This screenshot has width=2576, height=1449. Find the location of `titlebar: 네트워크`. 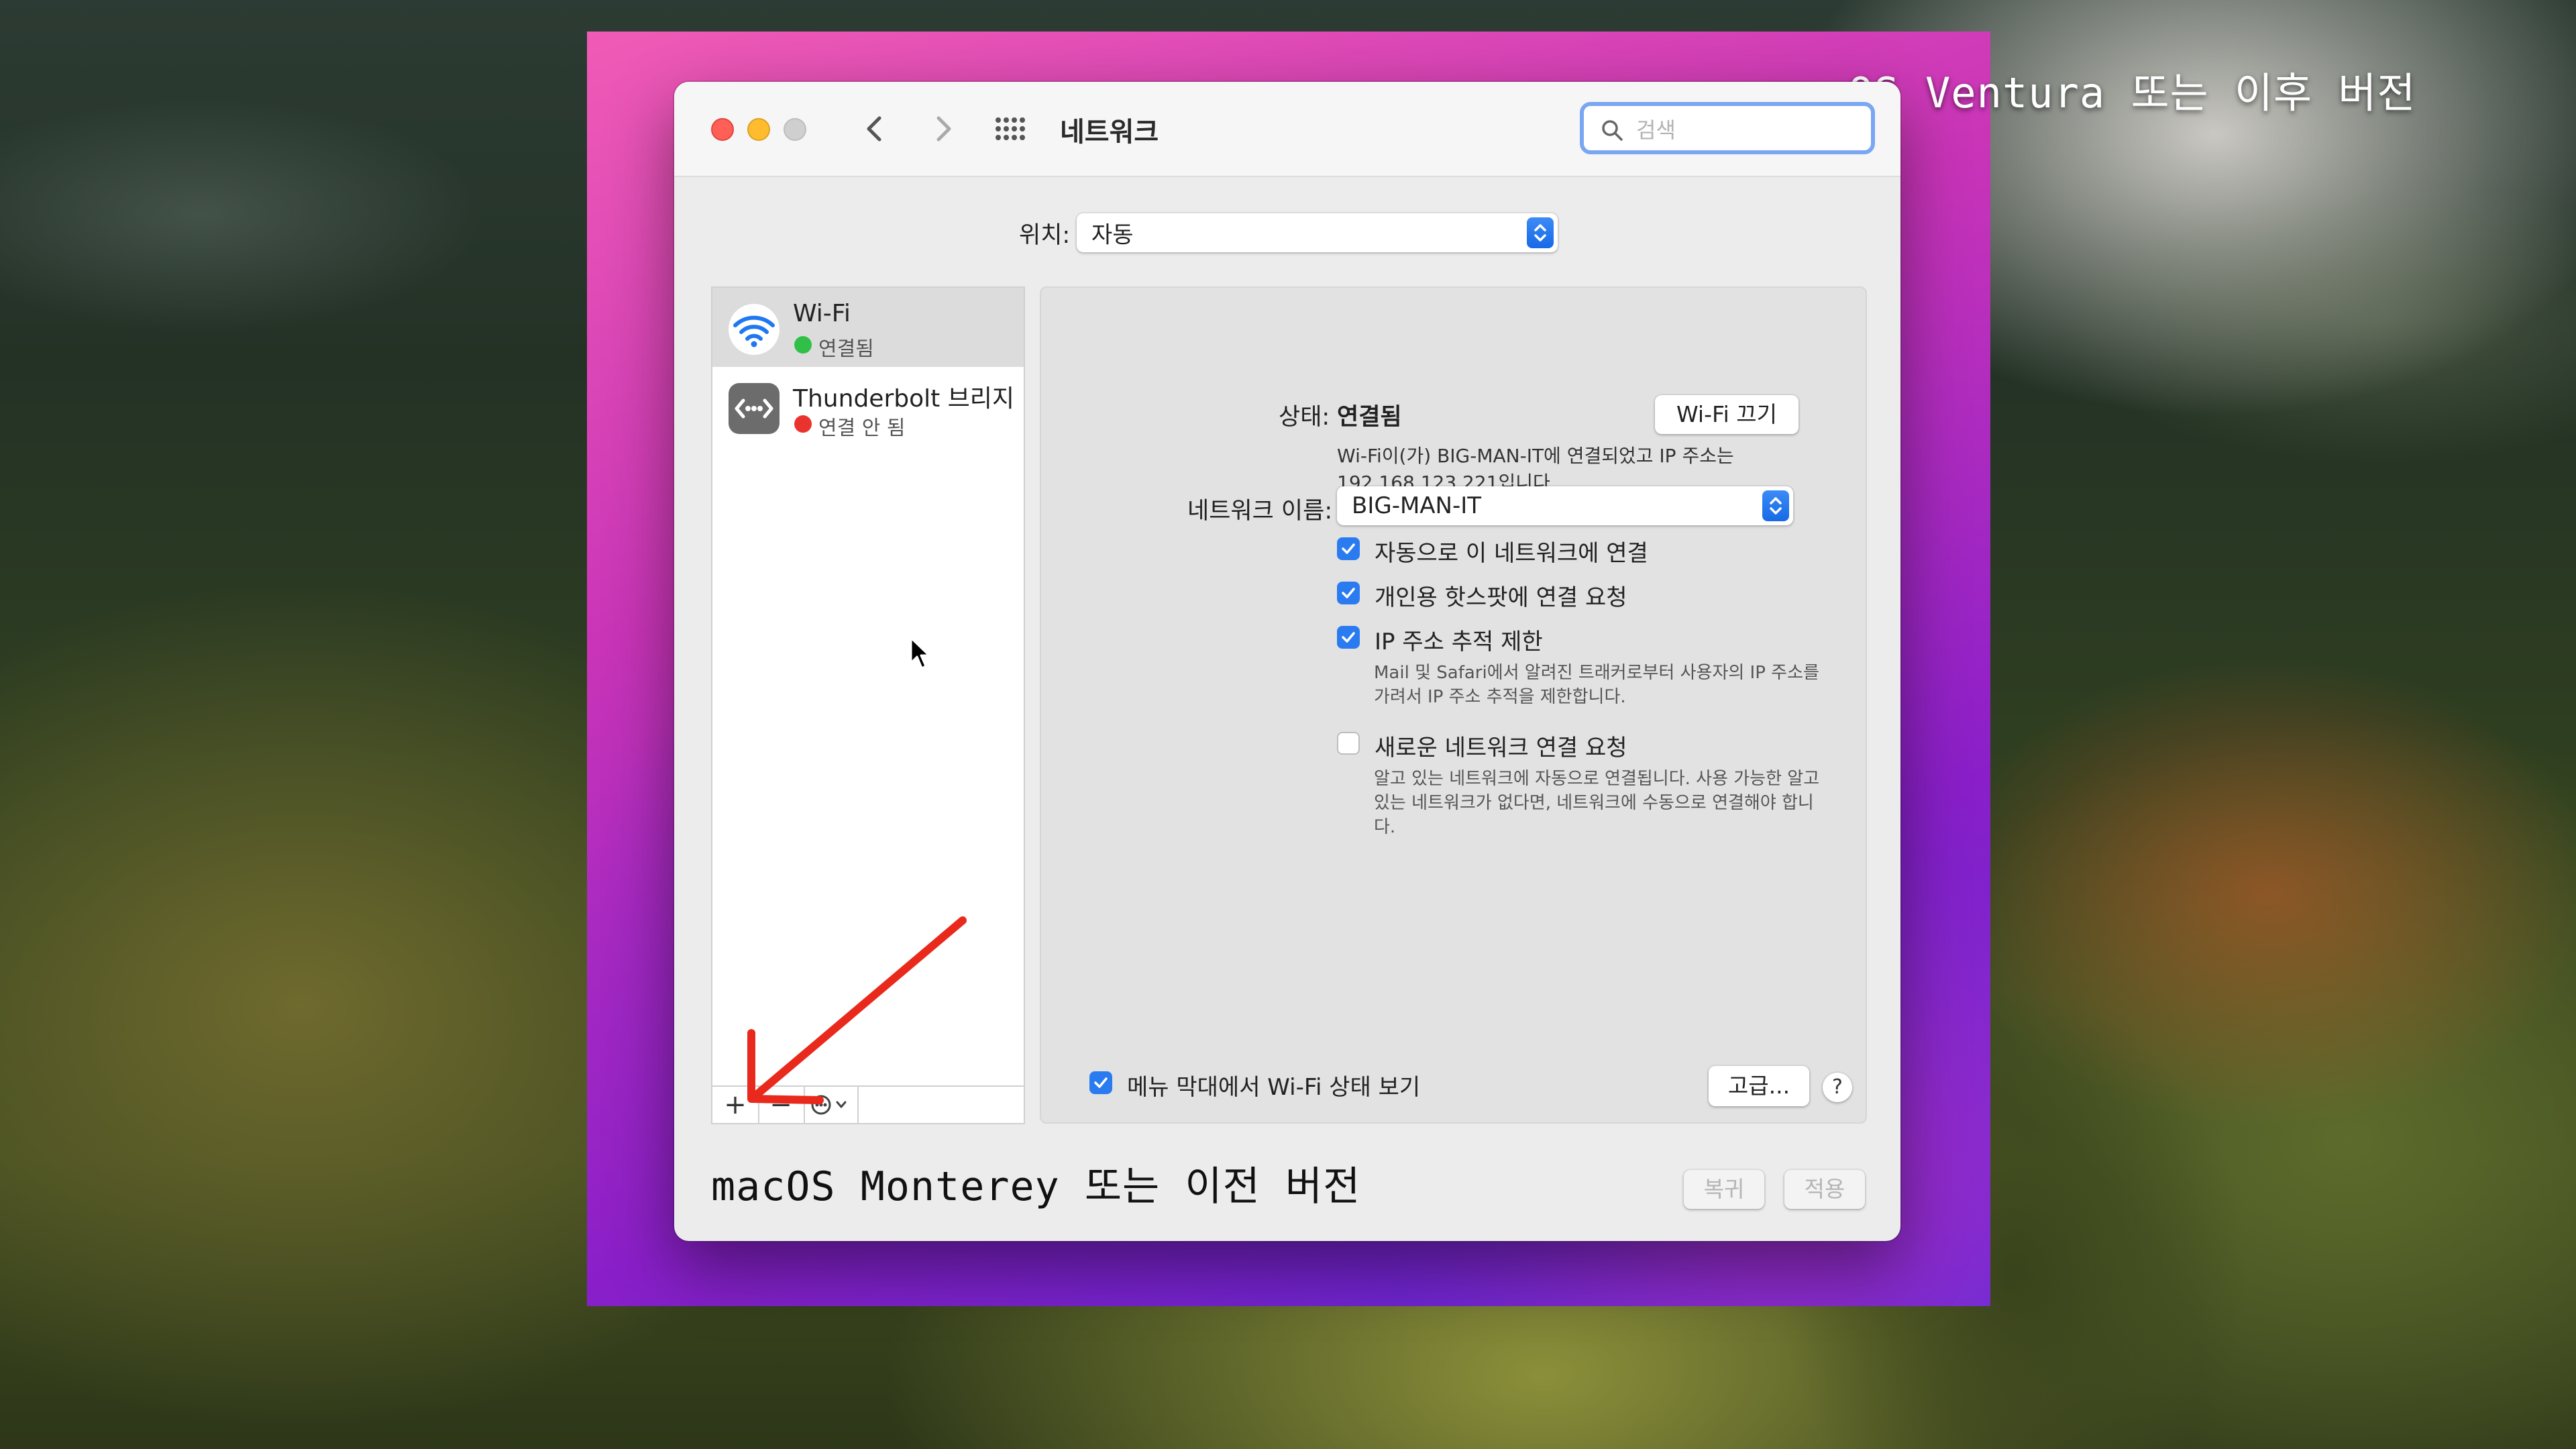

titlebar: 네트워크 is located at coordinates (1287, 129).